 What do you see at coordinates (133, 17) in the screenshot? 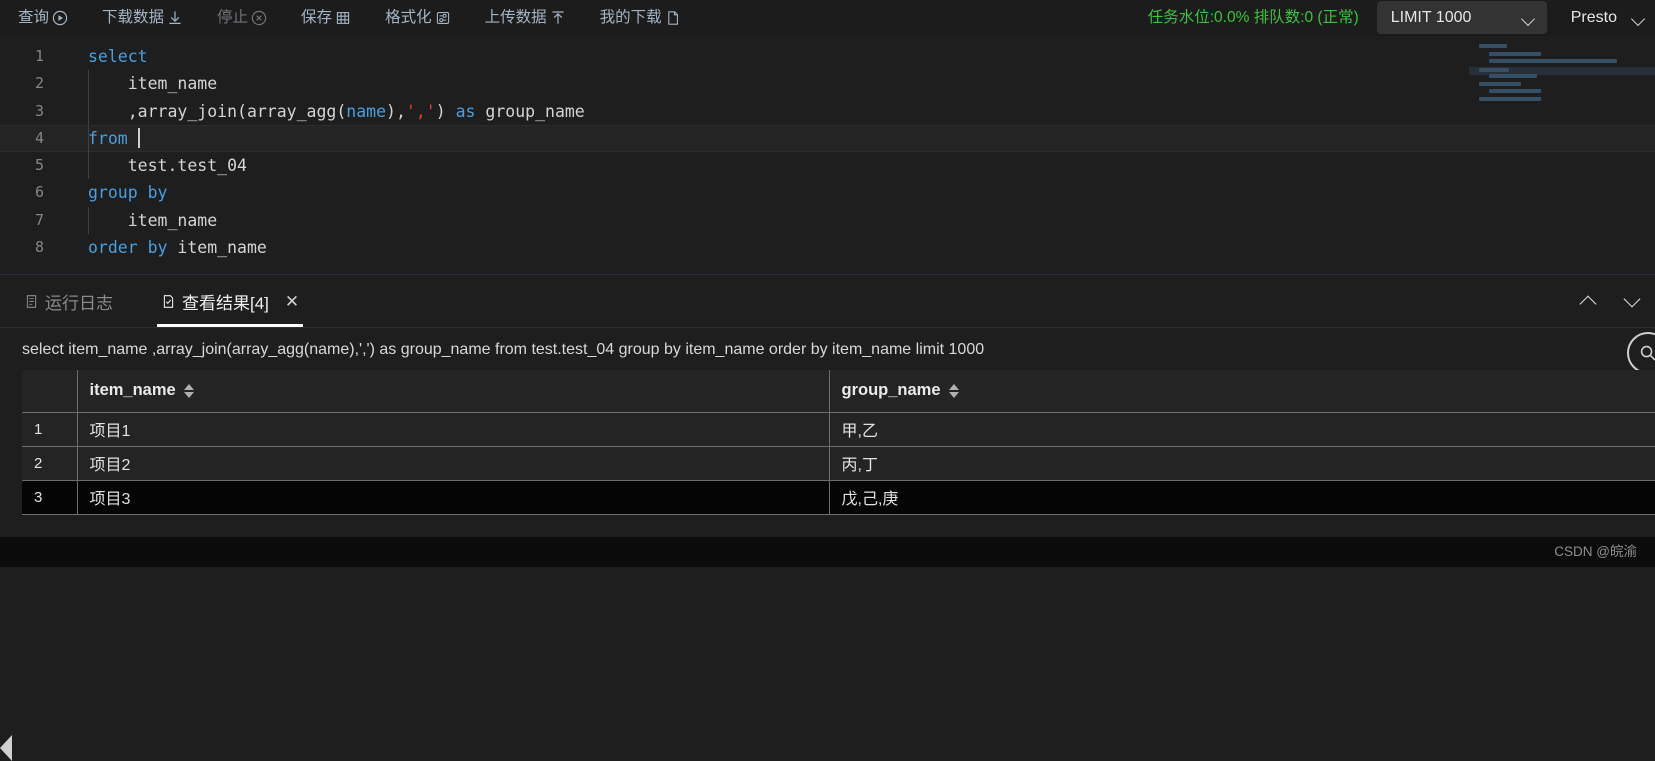
I see `toolbar-label: 下载数据` at bounding box center [133, 17].